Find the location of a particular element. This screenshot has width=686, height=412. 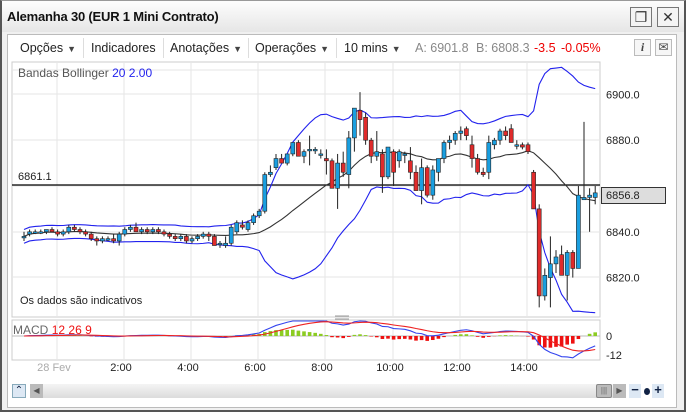

indicator-period: 20 is located at coordinates (119, 73).